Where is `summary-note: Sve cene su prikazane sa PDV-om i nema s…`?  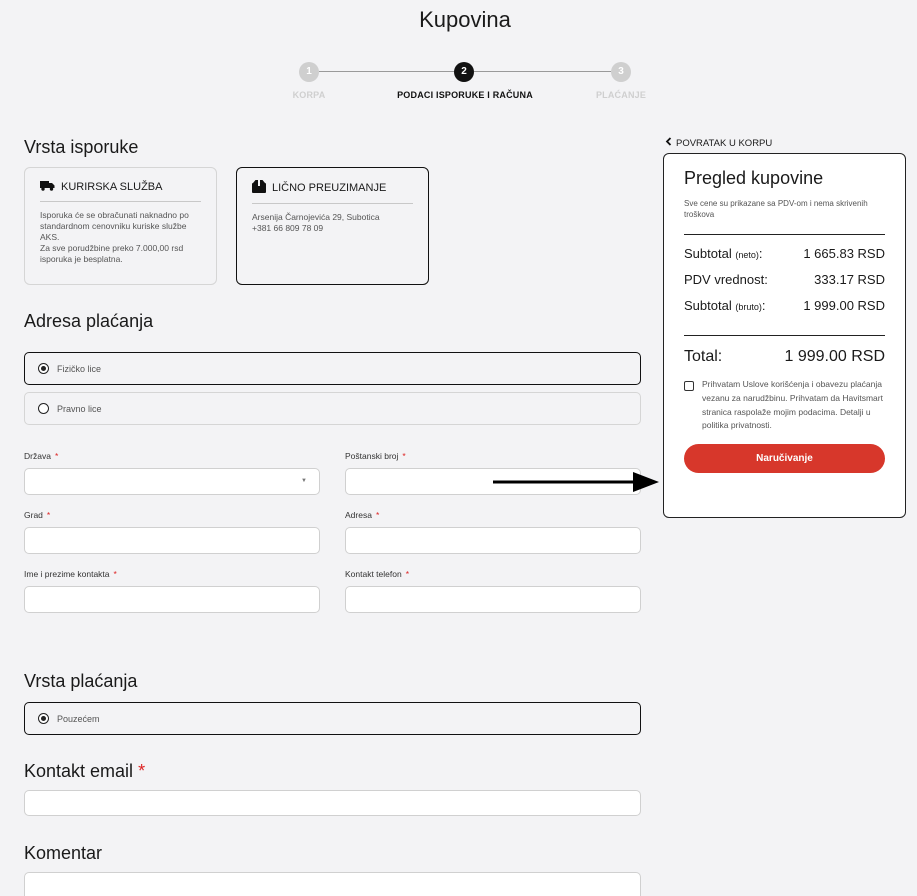 summary-note: Sve cene su prikazane sa PDV-om i nema s… is located at coordinates (784, 217).